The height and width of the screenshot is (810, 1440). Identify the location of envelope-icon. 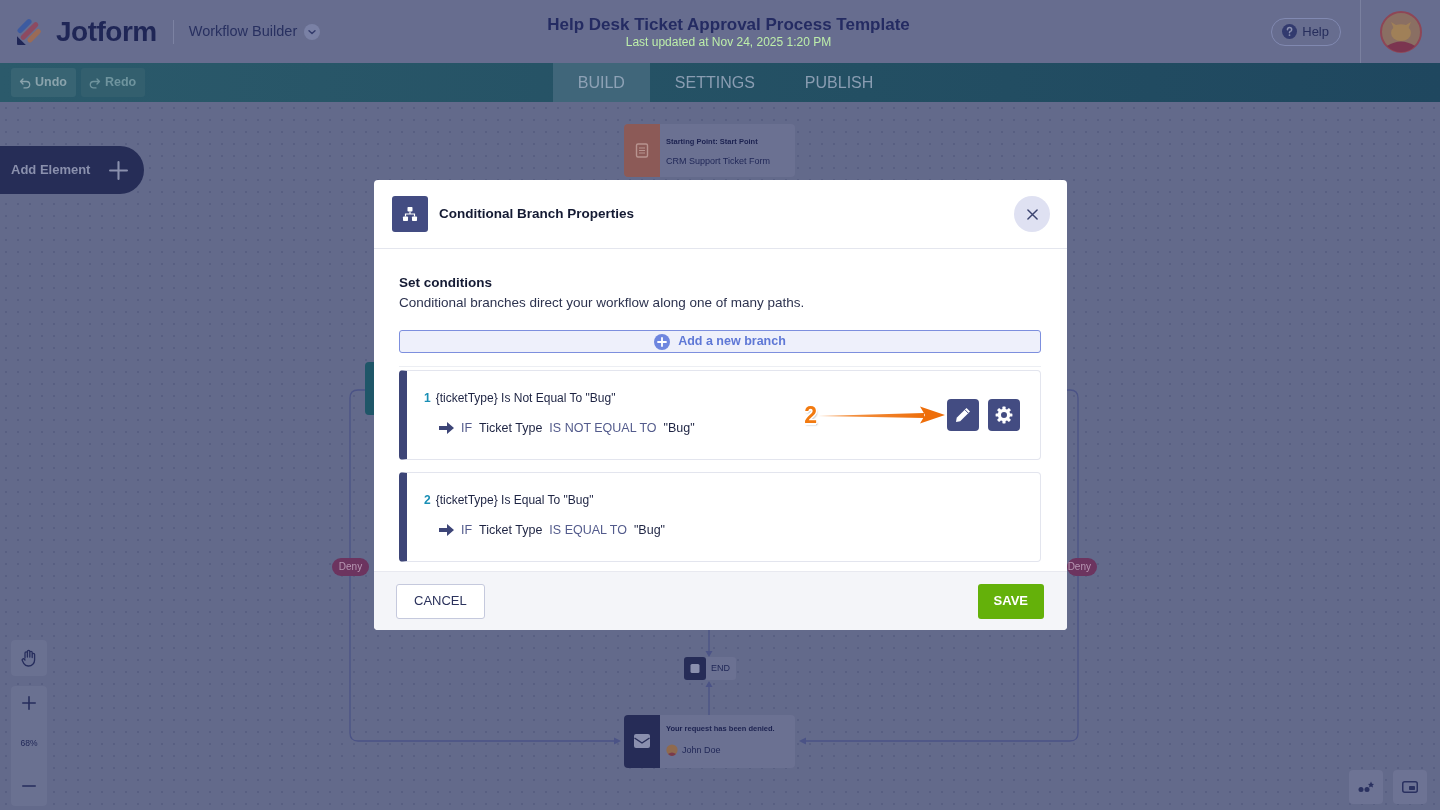
(642, 741).